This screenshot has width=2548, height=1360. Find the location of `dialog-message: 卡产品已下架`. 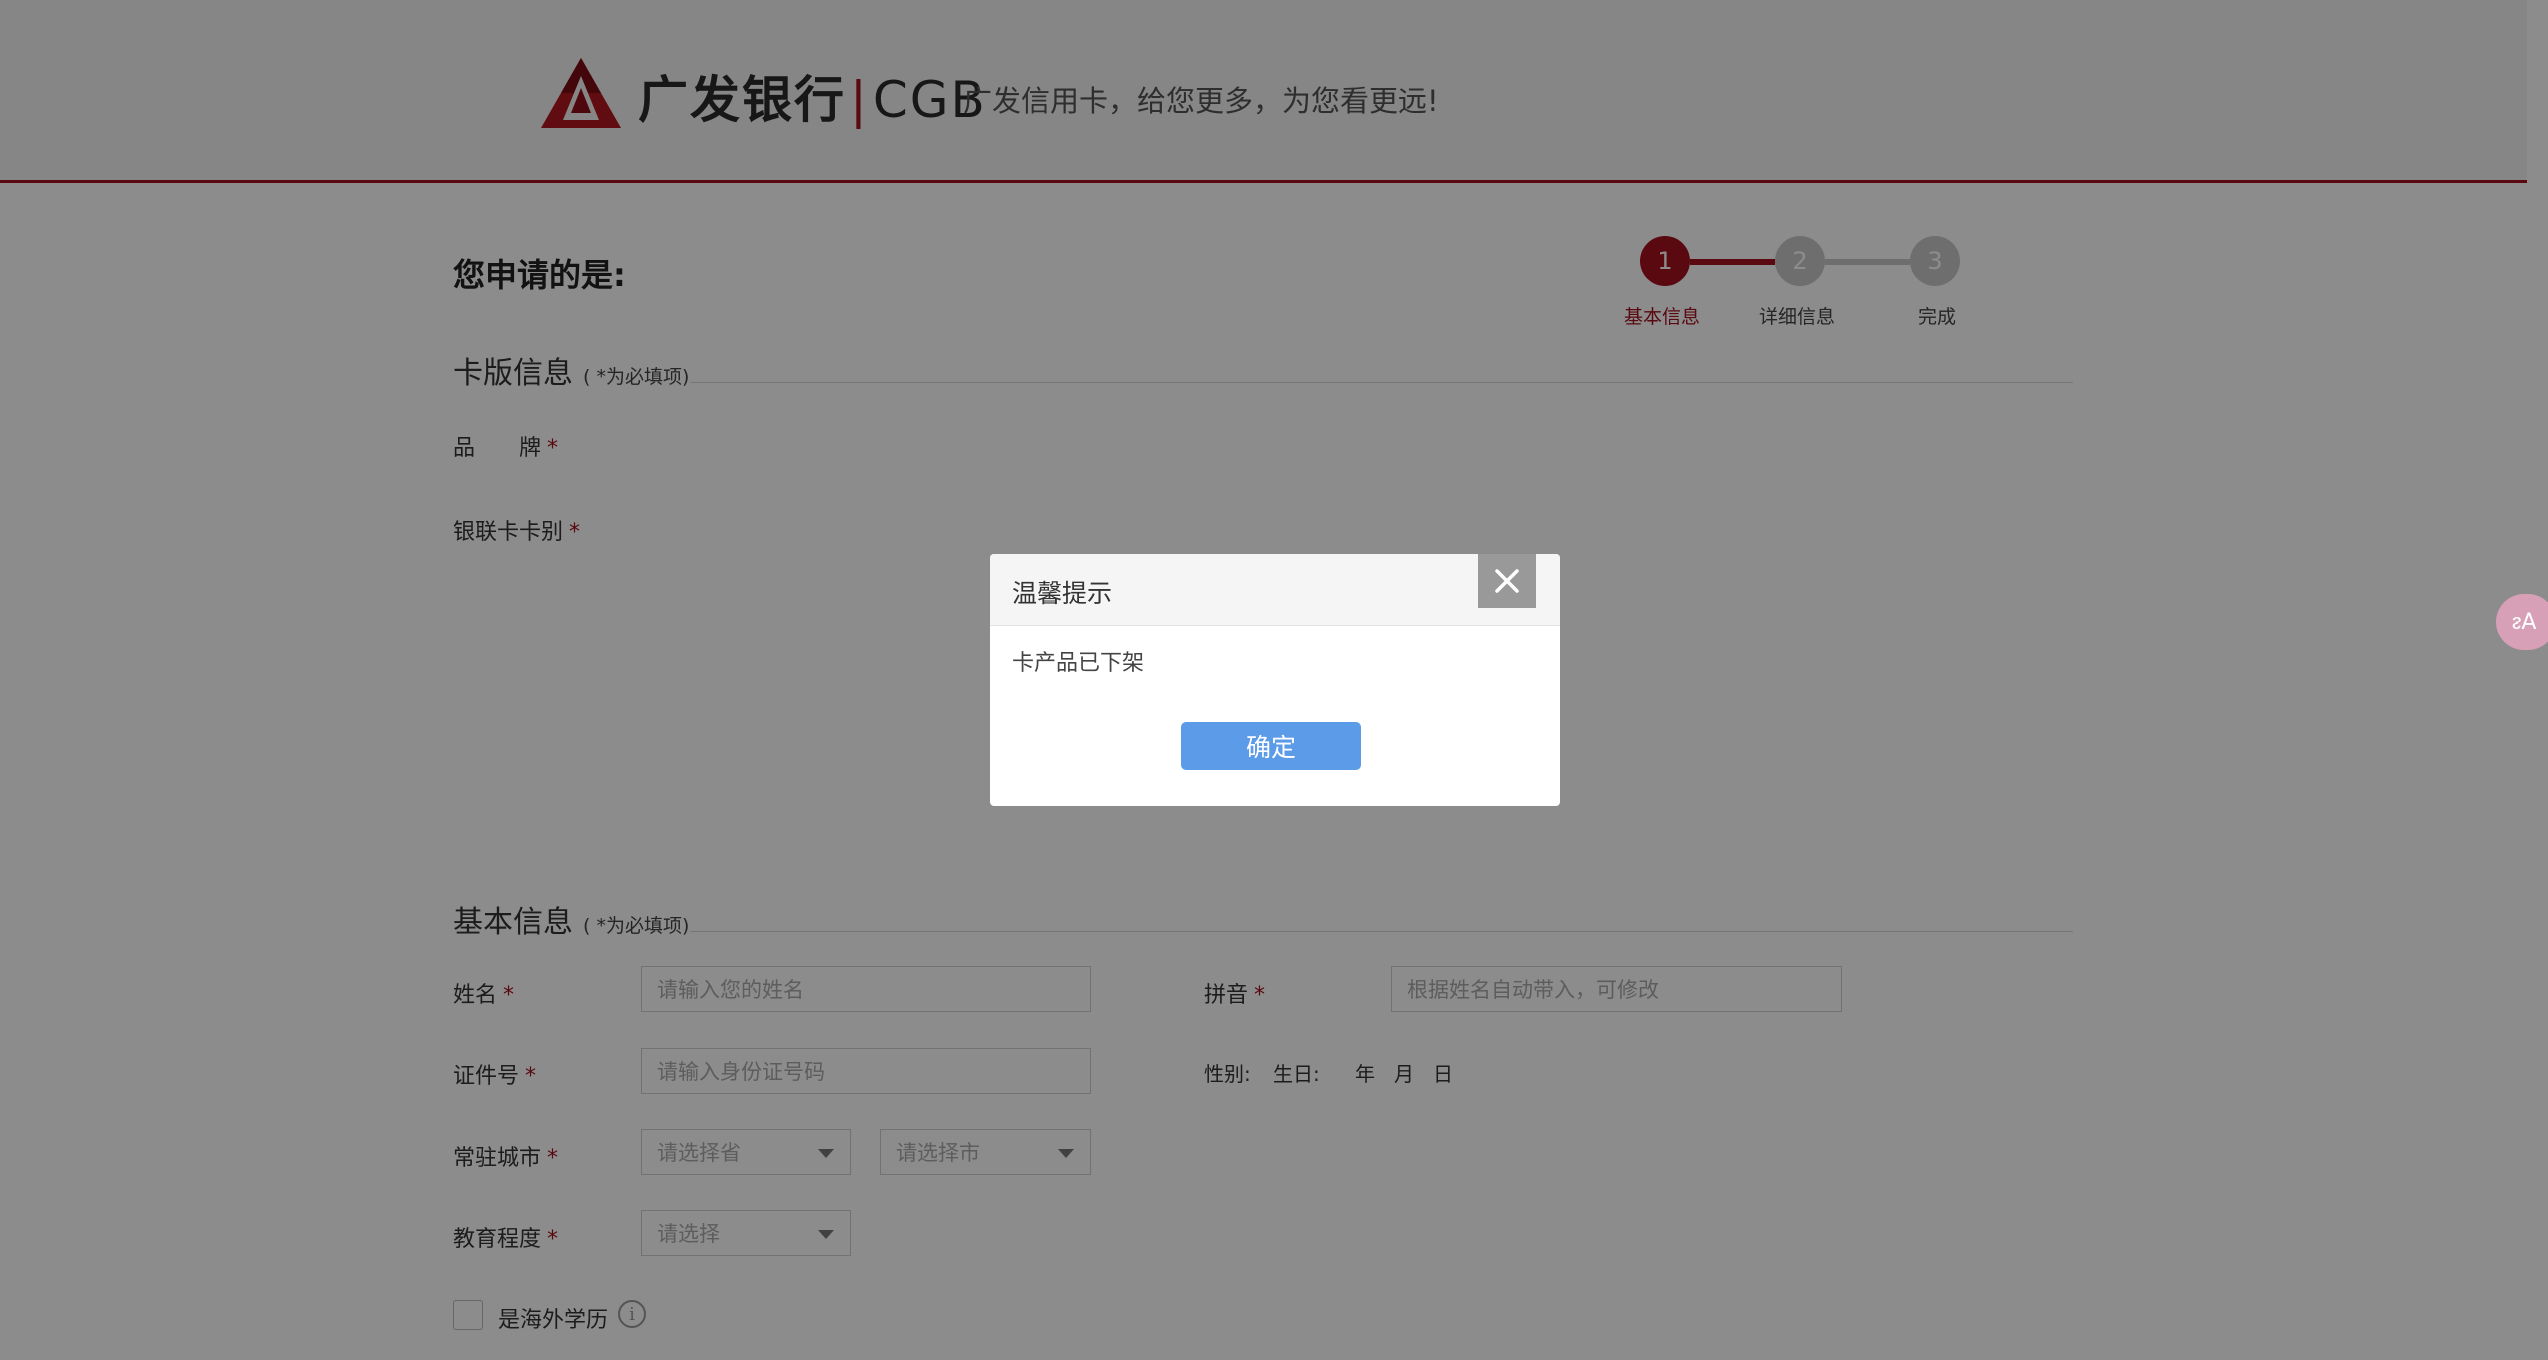

dialog-message: 卡产品已下架 is located at coordinates (1078, 663).